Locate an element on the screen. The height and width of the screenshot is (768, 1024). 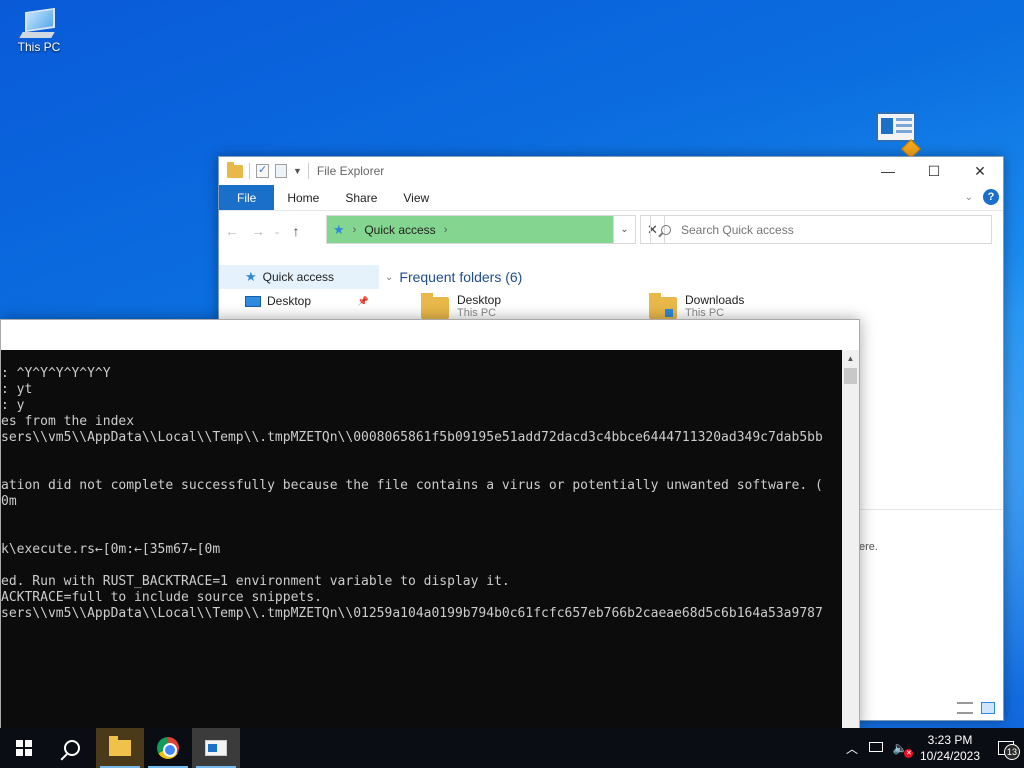
forward-button: → is located at coordinates (258, 231).